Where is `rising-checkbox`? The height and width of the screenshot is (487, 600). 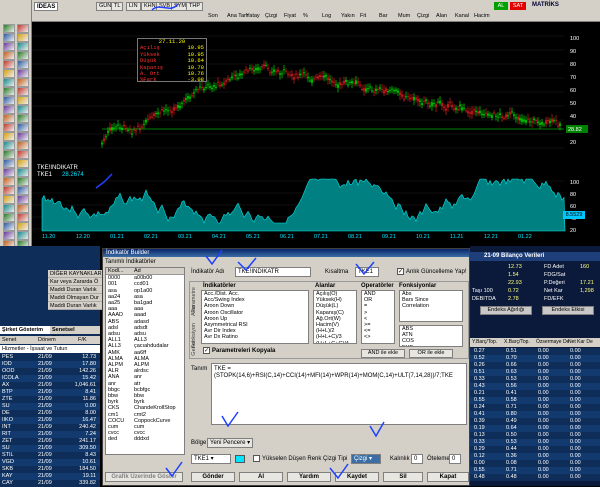 rising-checkbox is located at coordinates (256, 458).